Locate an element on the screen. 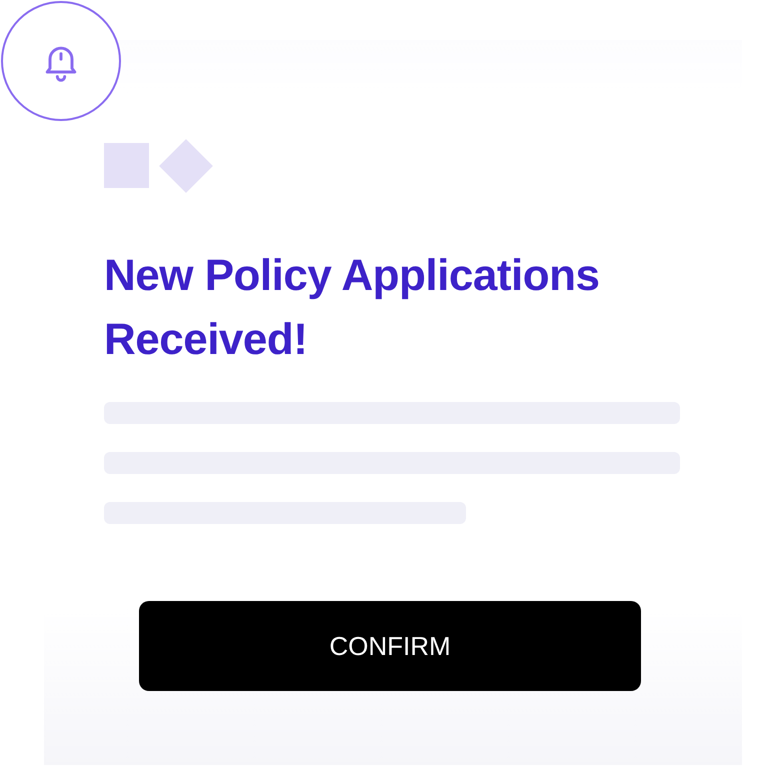  notification-title: New Policy Applications Received! is located at coordinates (352, 308).